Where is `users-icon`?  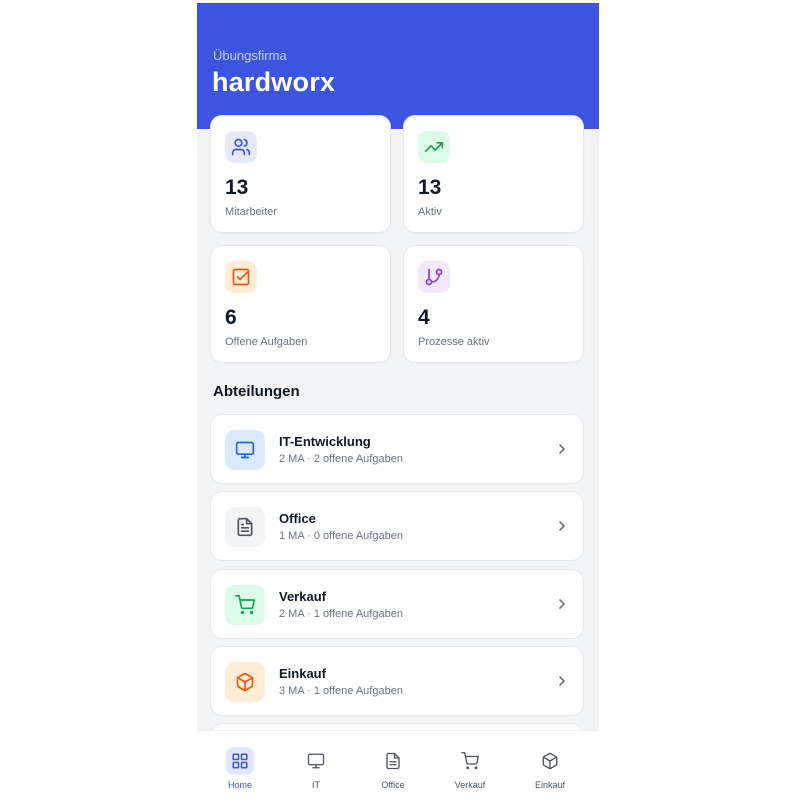
users-icon is located at coordinates (241, 147).